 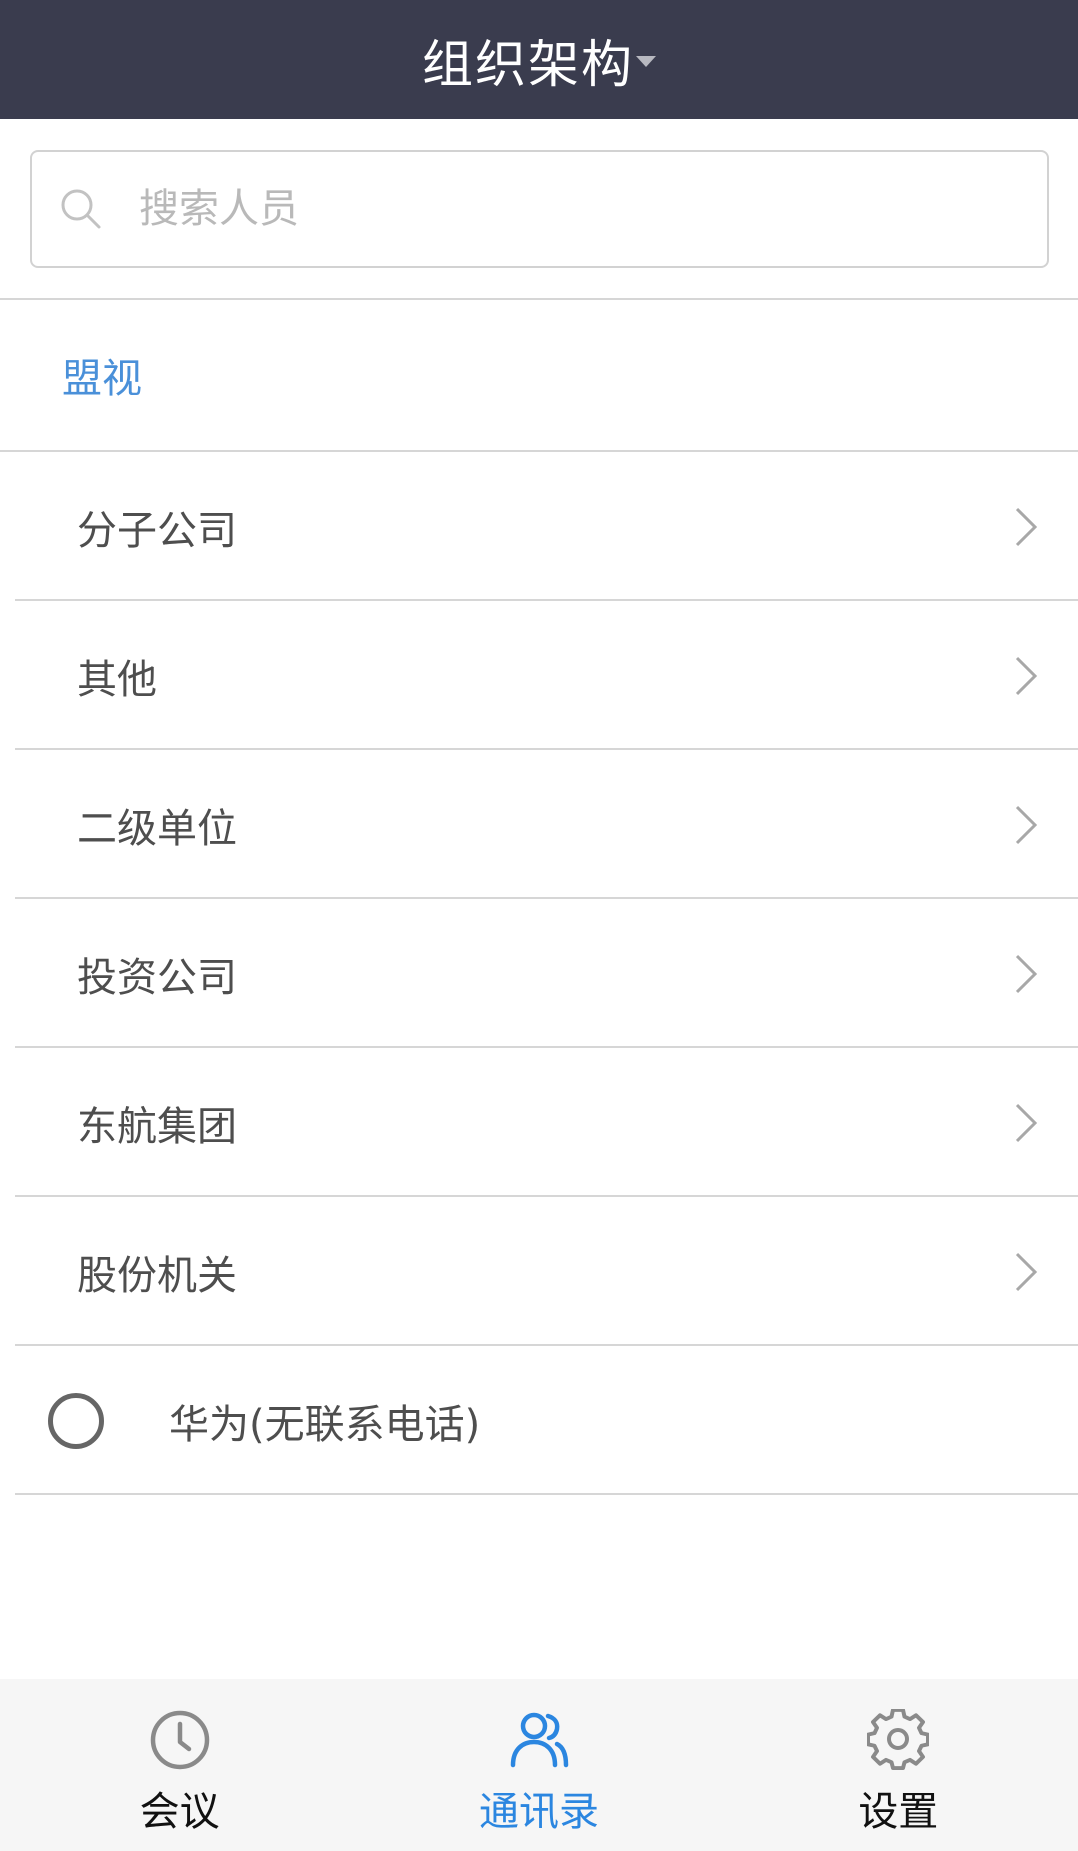 I want to click on tab-label: 设置, so click(x=898, y=1812).